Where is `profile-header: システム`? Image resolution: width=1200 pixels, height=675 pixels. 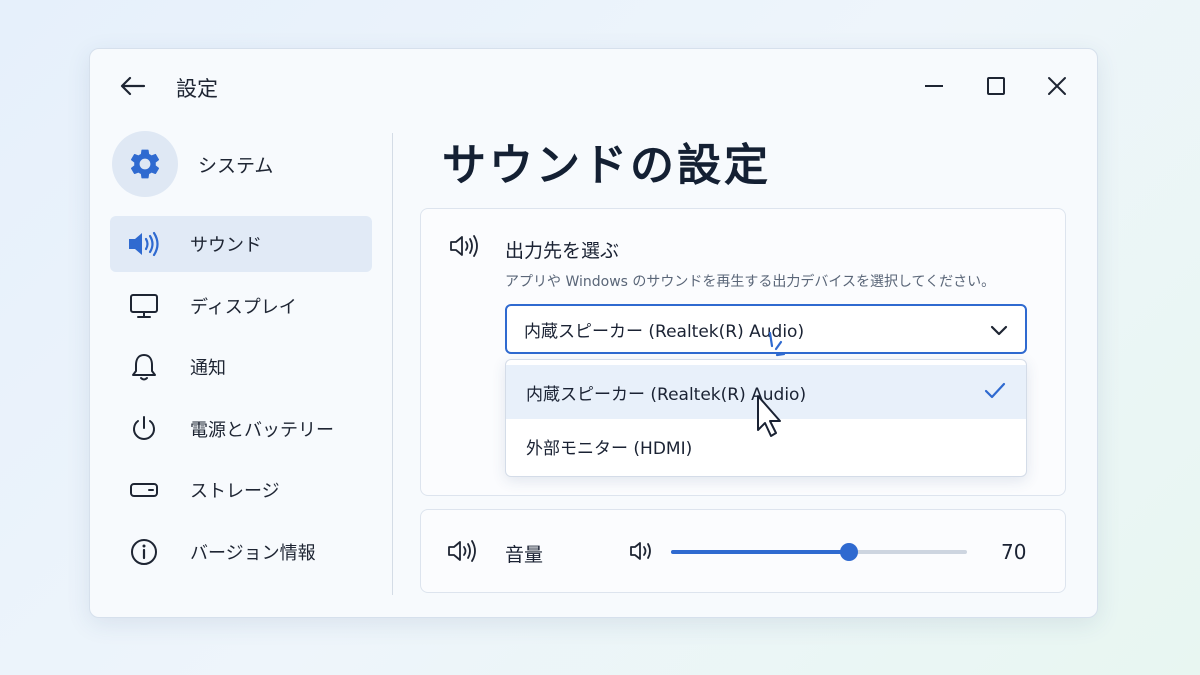 profile-header: システム is located at coordinates (192, 164).